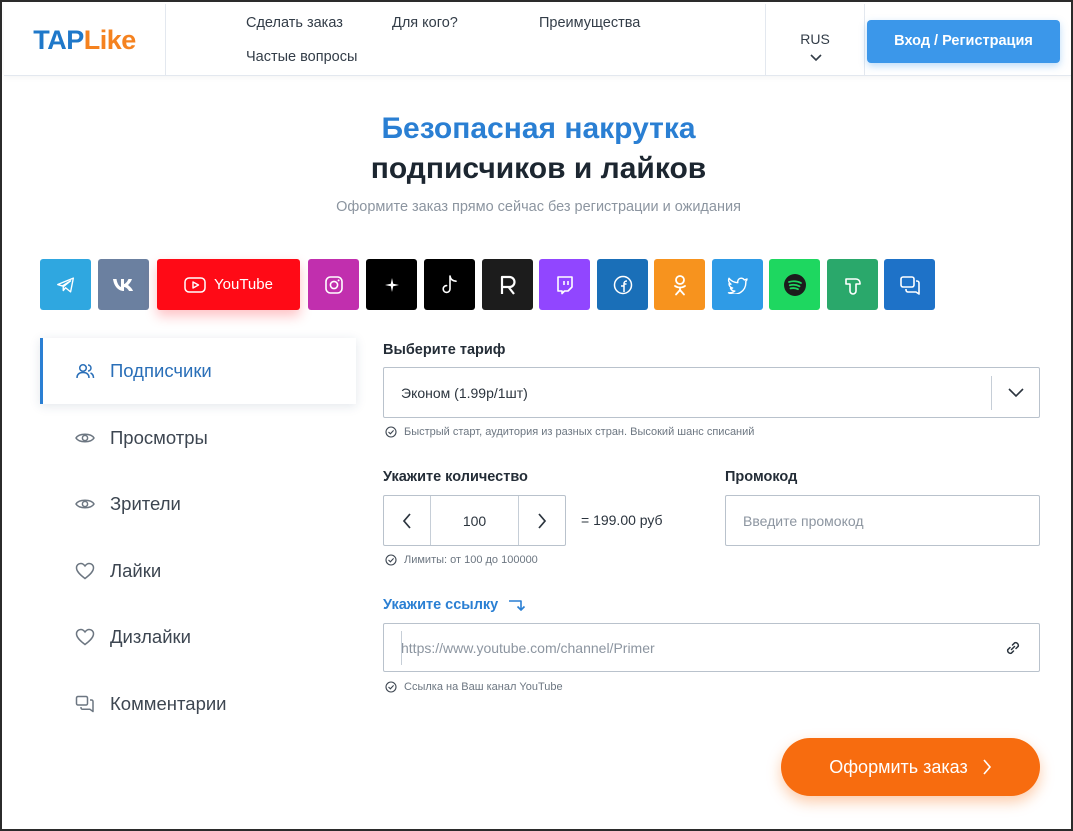 The width and height of the screenshot is (1073, 831). Describe the element at coordinates (455, 477) in the screenshot. I see `quantity-label: Укажите количество` at that location.